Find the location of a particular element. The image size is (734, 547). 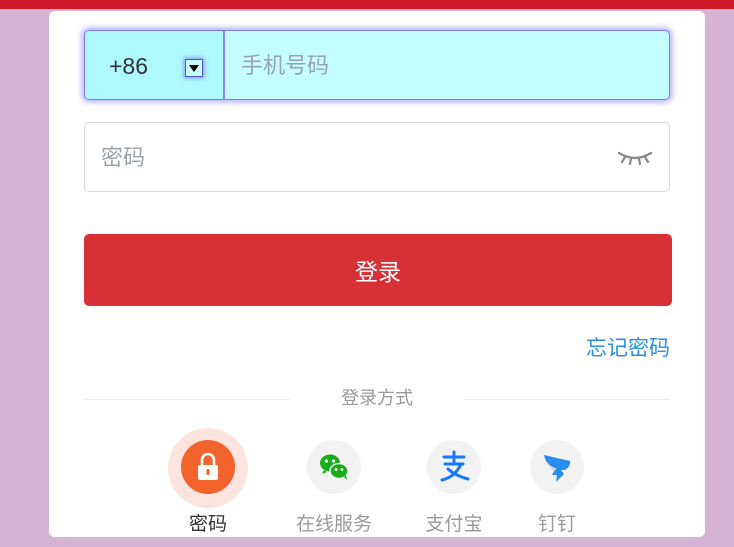

eye-closed-icon is located at coordinates (635, 157).